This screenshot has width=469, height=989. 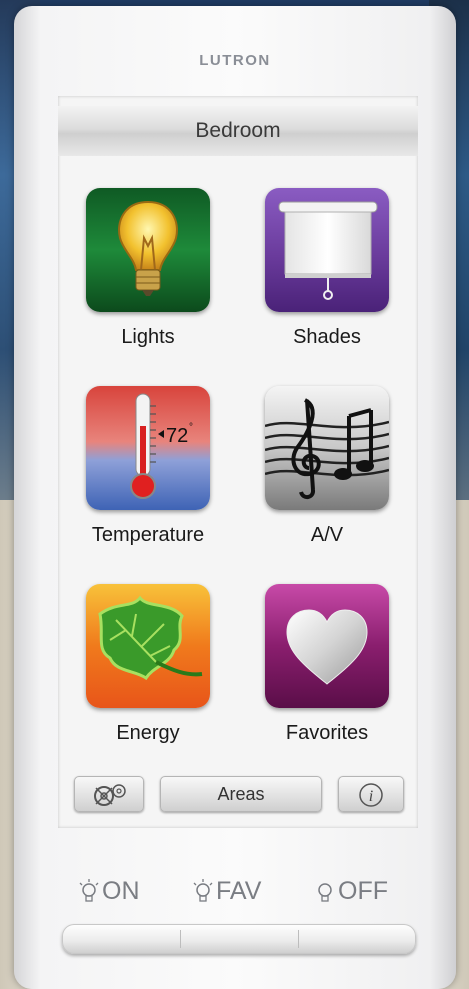 I want to click on screen-bottom-bar: Areas i, so click(x=238, y=792).